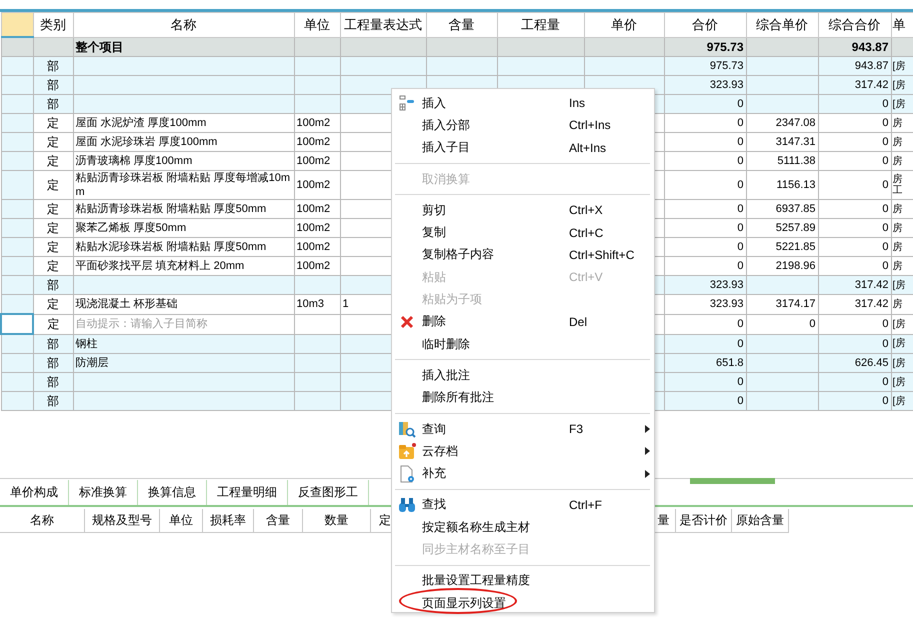  I want to click on table-cell: 3147.31, so click(796, 142).